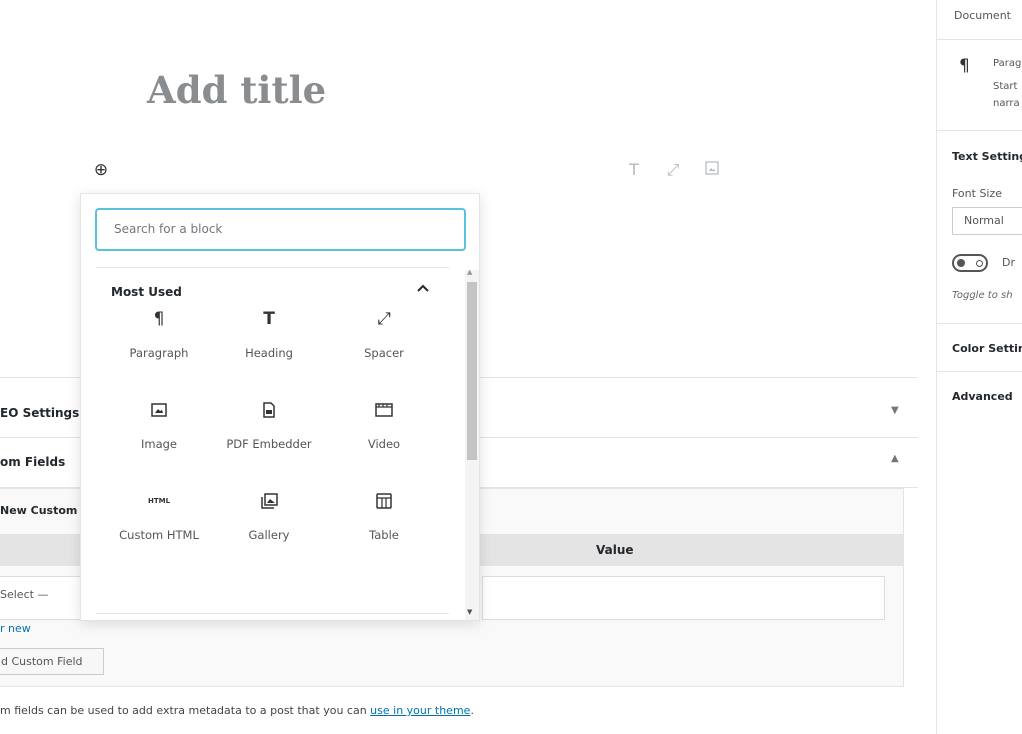  Describe the element at coordinates (469, 272) in the screenshot. I see `scroll-up-arrow-icon: ▲` at that location.